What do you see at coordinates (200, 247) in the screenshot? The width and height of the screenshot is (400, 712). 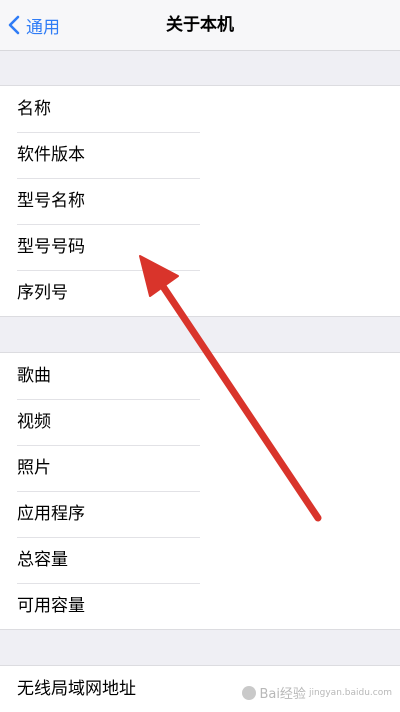 I see `settings-row-model-number: 型号号码` at bounding box center [200, 247].